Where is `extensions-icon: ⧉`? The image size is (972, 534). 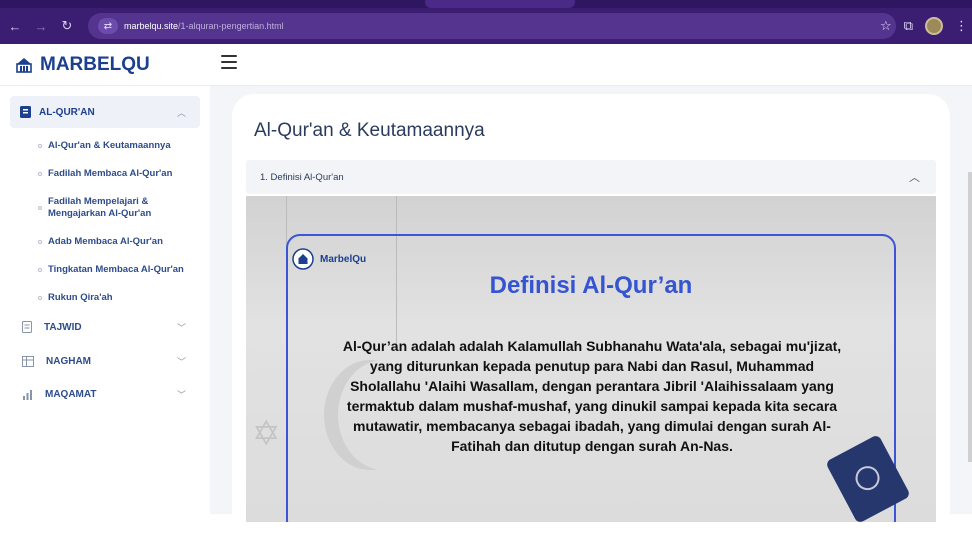
extensions-icon: ⧉ is located at coordinates (908, 26).